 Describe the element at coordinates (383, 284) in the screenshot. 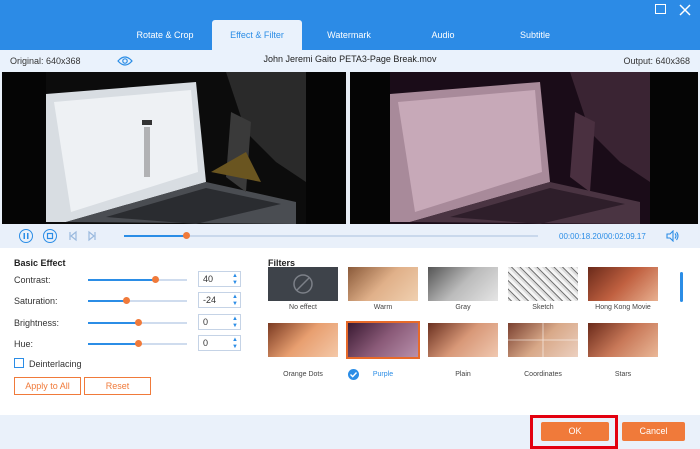

I see `filter-warm` at that location.